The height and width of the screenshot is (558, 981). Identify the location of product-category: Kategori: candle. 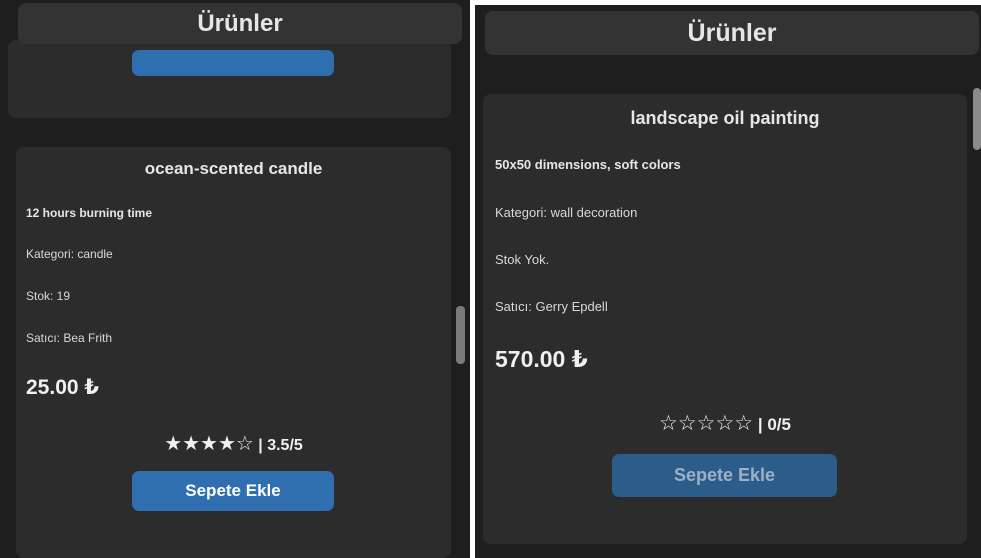
(69, 254).